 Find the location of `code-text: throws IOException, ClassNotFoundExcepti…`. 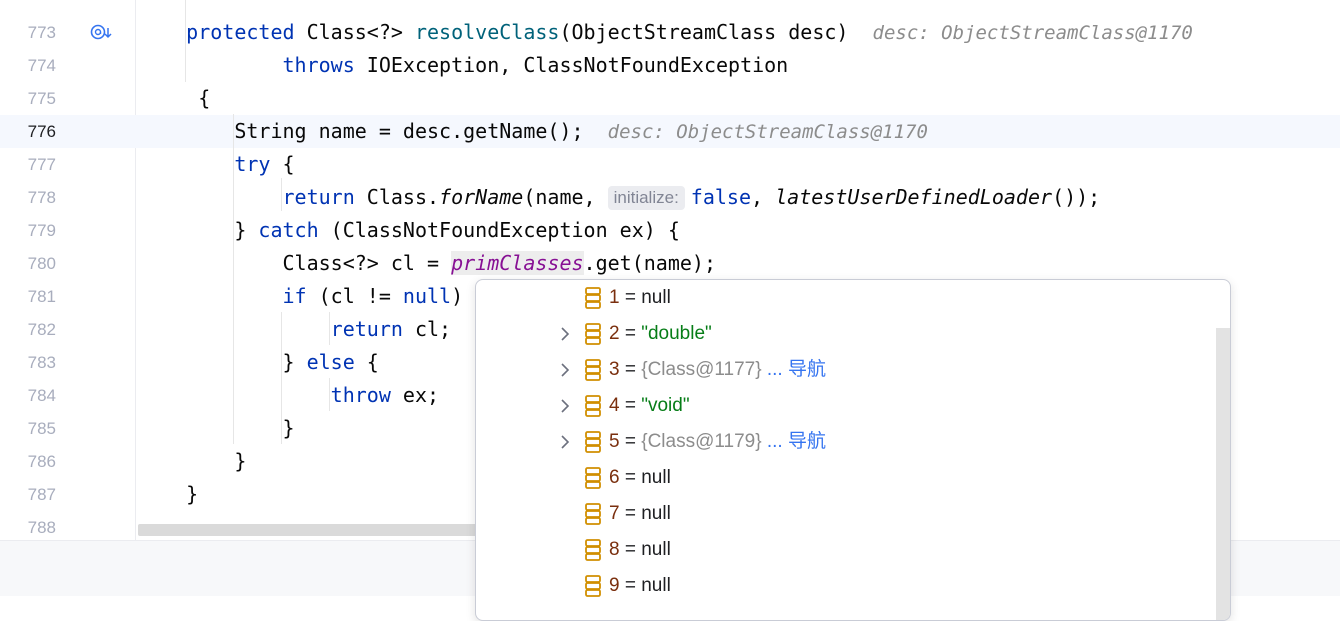

code-text: throws IOException, ClassNotFoundExcepti… is located at coordinates (463, 65).